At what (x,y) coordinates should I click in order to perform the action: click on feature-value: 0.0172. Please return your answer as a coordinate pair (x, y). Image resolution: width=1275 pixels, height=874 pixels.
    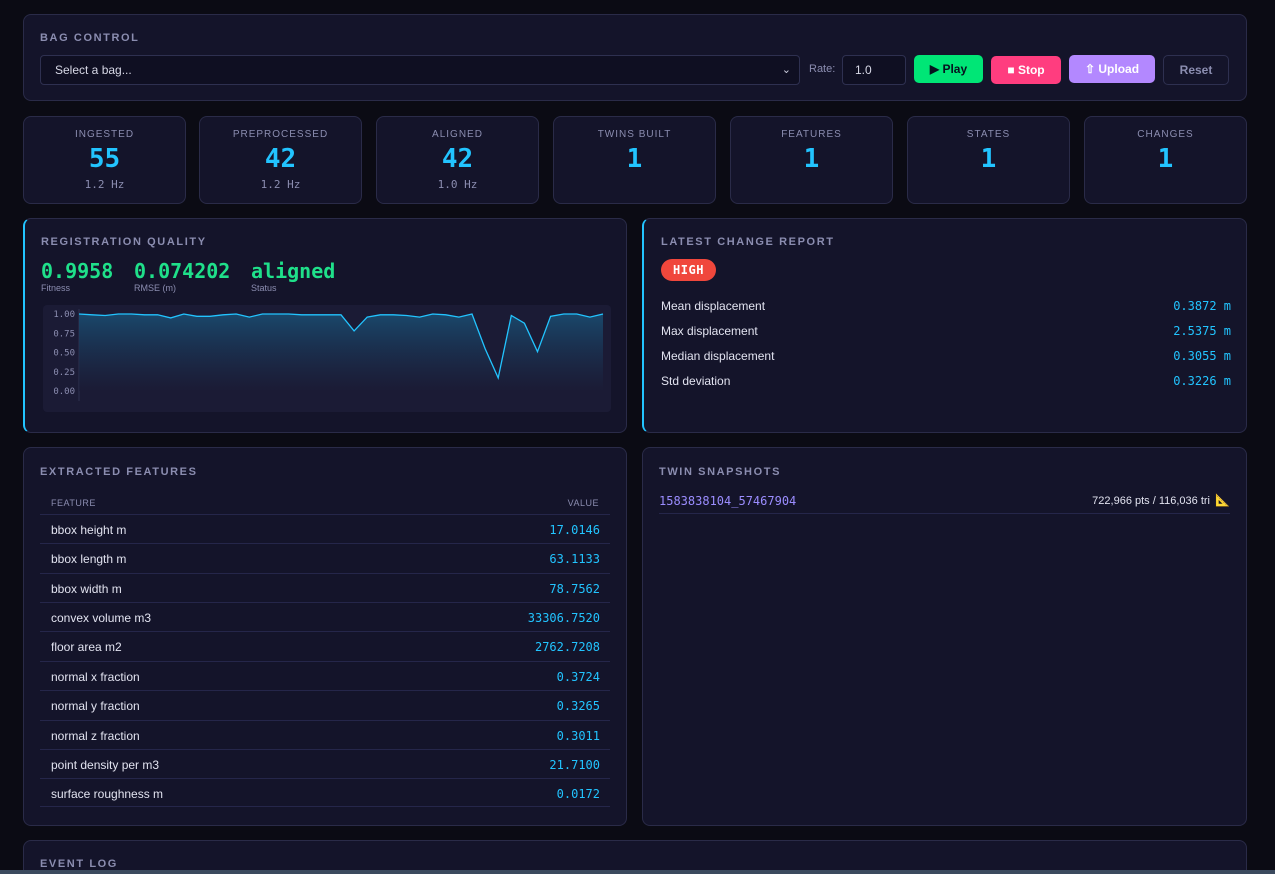
    Looking at the image, I should click on (578, 794).